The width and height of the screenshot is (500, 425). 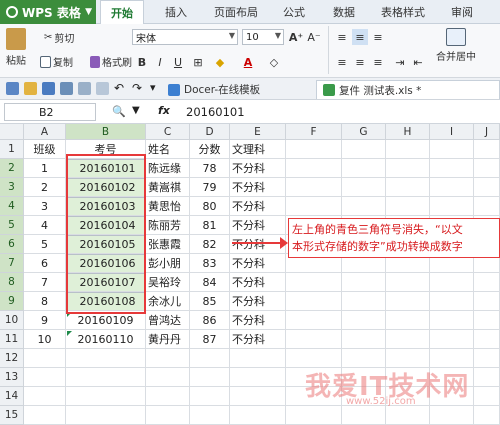 What do you see at coordinates (122, 12) in the screenshot?
I see `tab-home: 开始` at bounding box center [122, 12].